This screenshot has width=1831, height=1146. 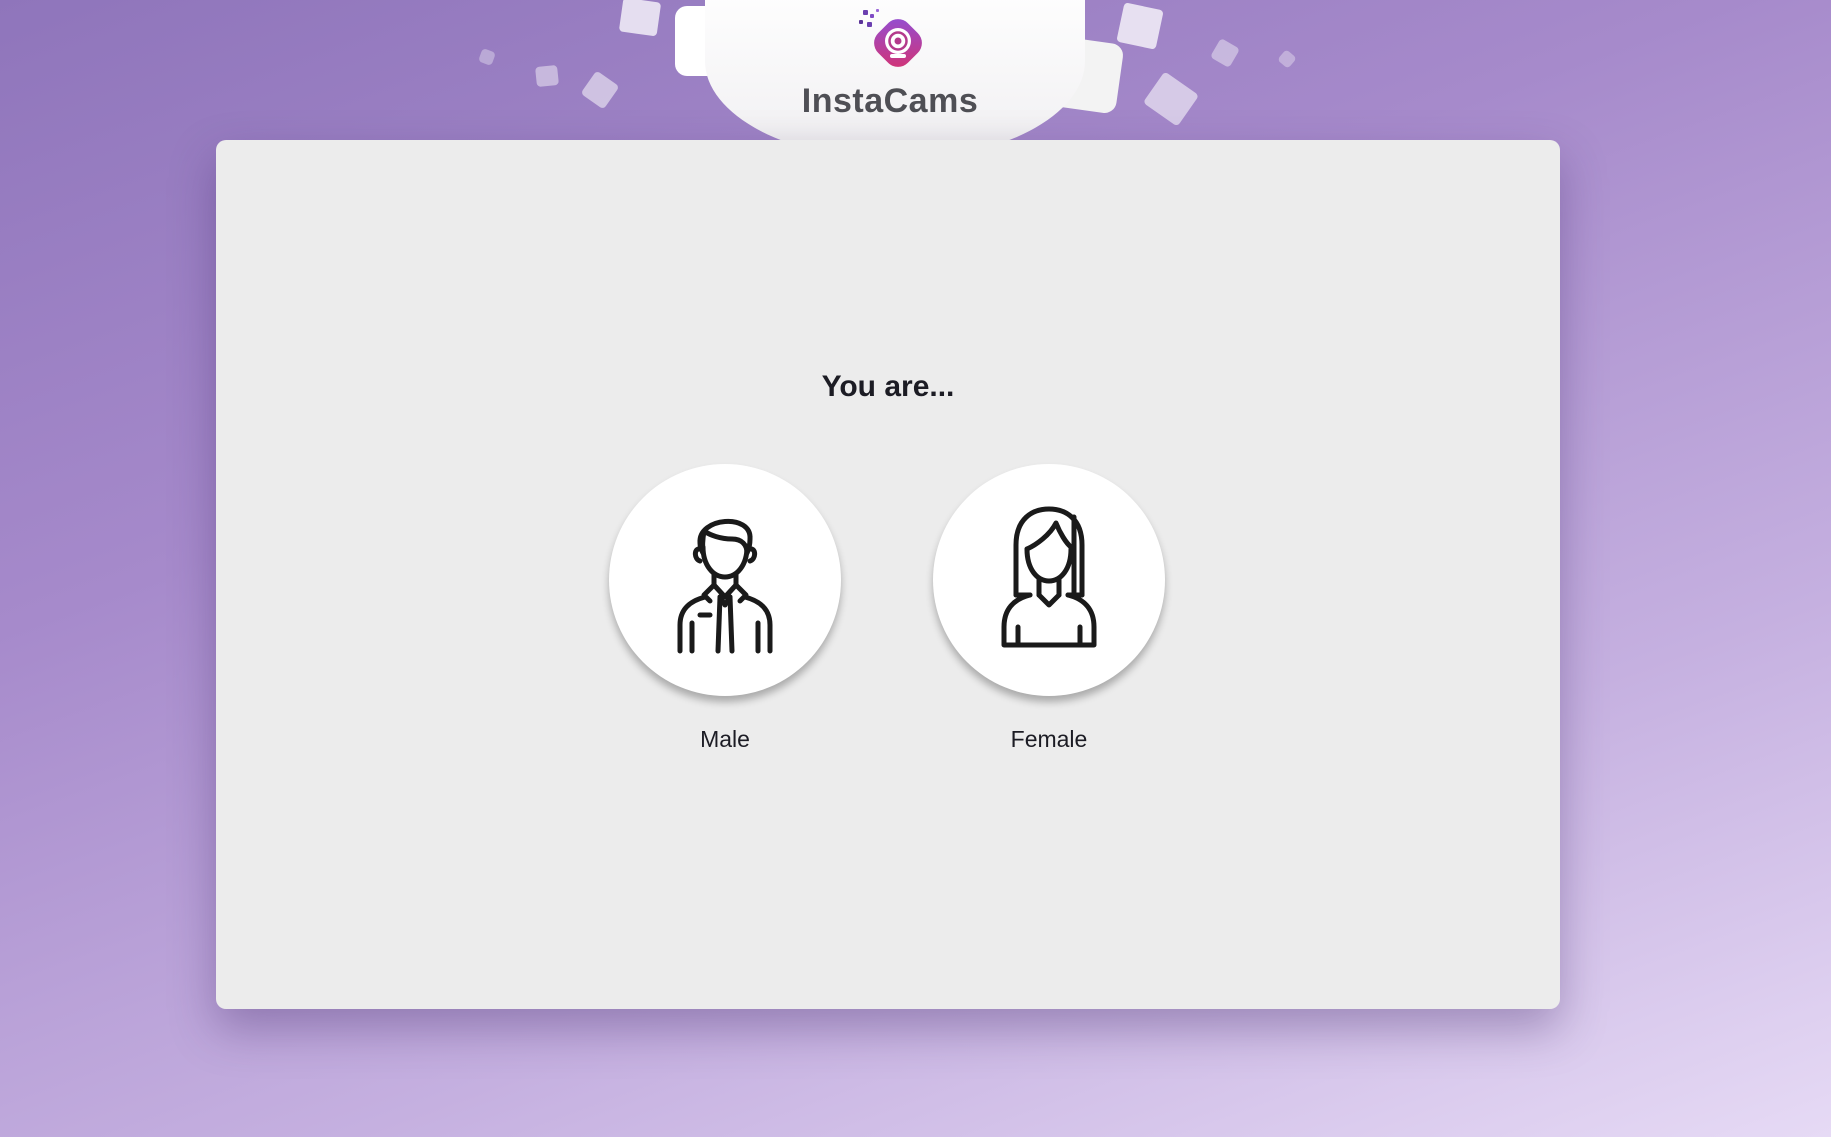 I want to click on female-option: Female, so click(x=1049, y=608).